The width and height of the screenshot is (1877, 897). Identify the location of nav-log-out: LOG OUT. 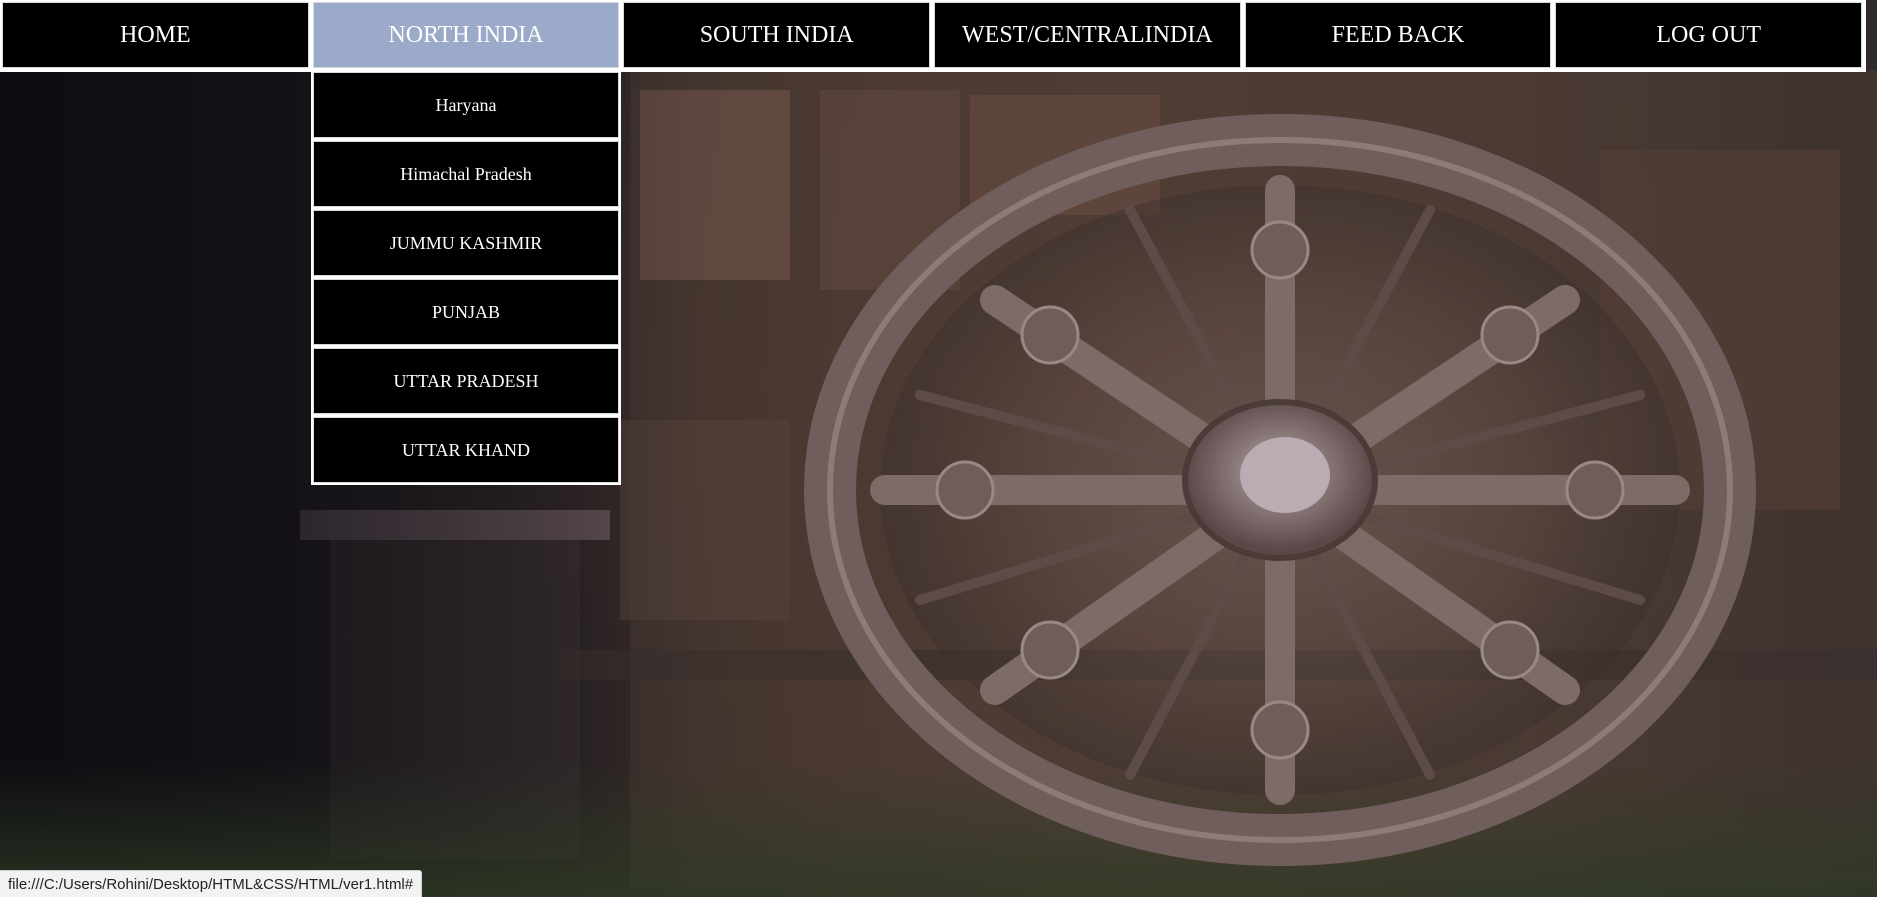
(1709, 35).